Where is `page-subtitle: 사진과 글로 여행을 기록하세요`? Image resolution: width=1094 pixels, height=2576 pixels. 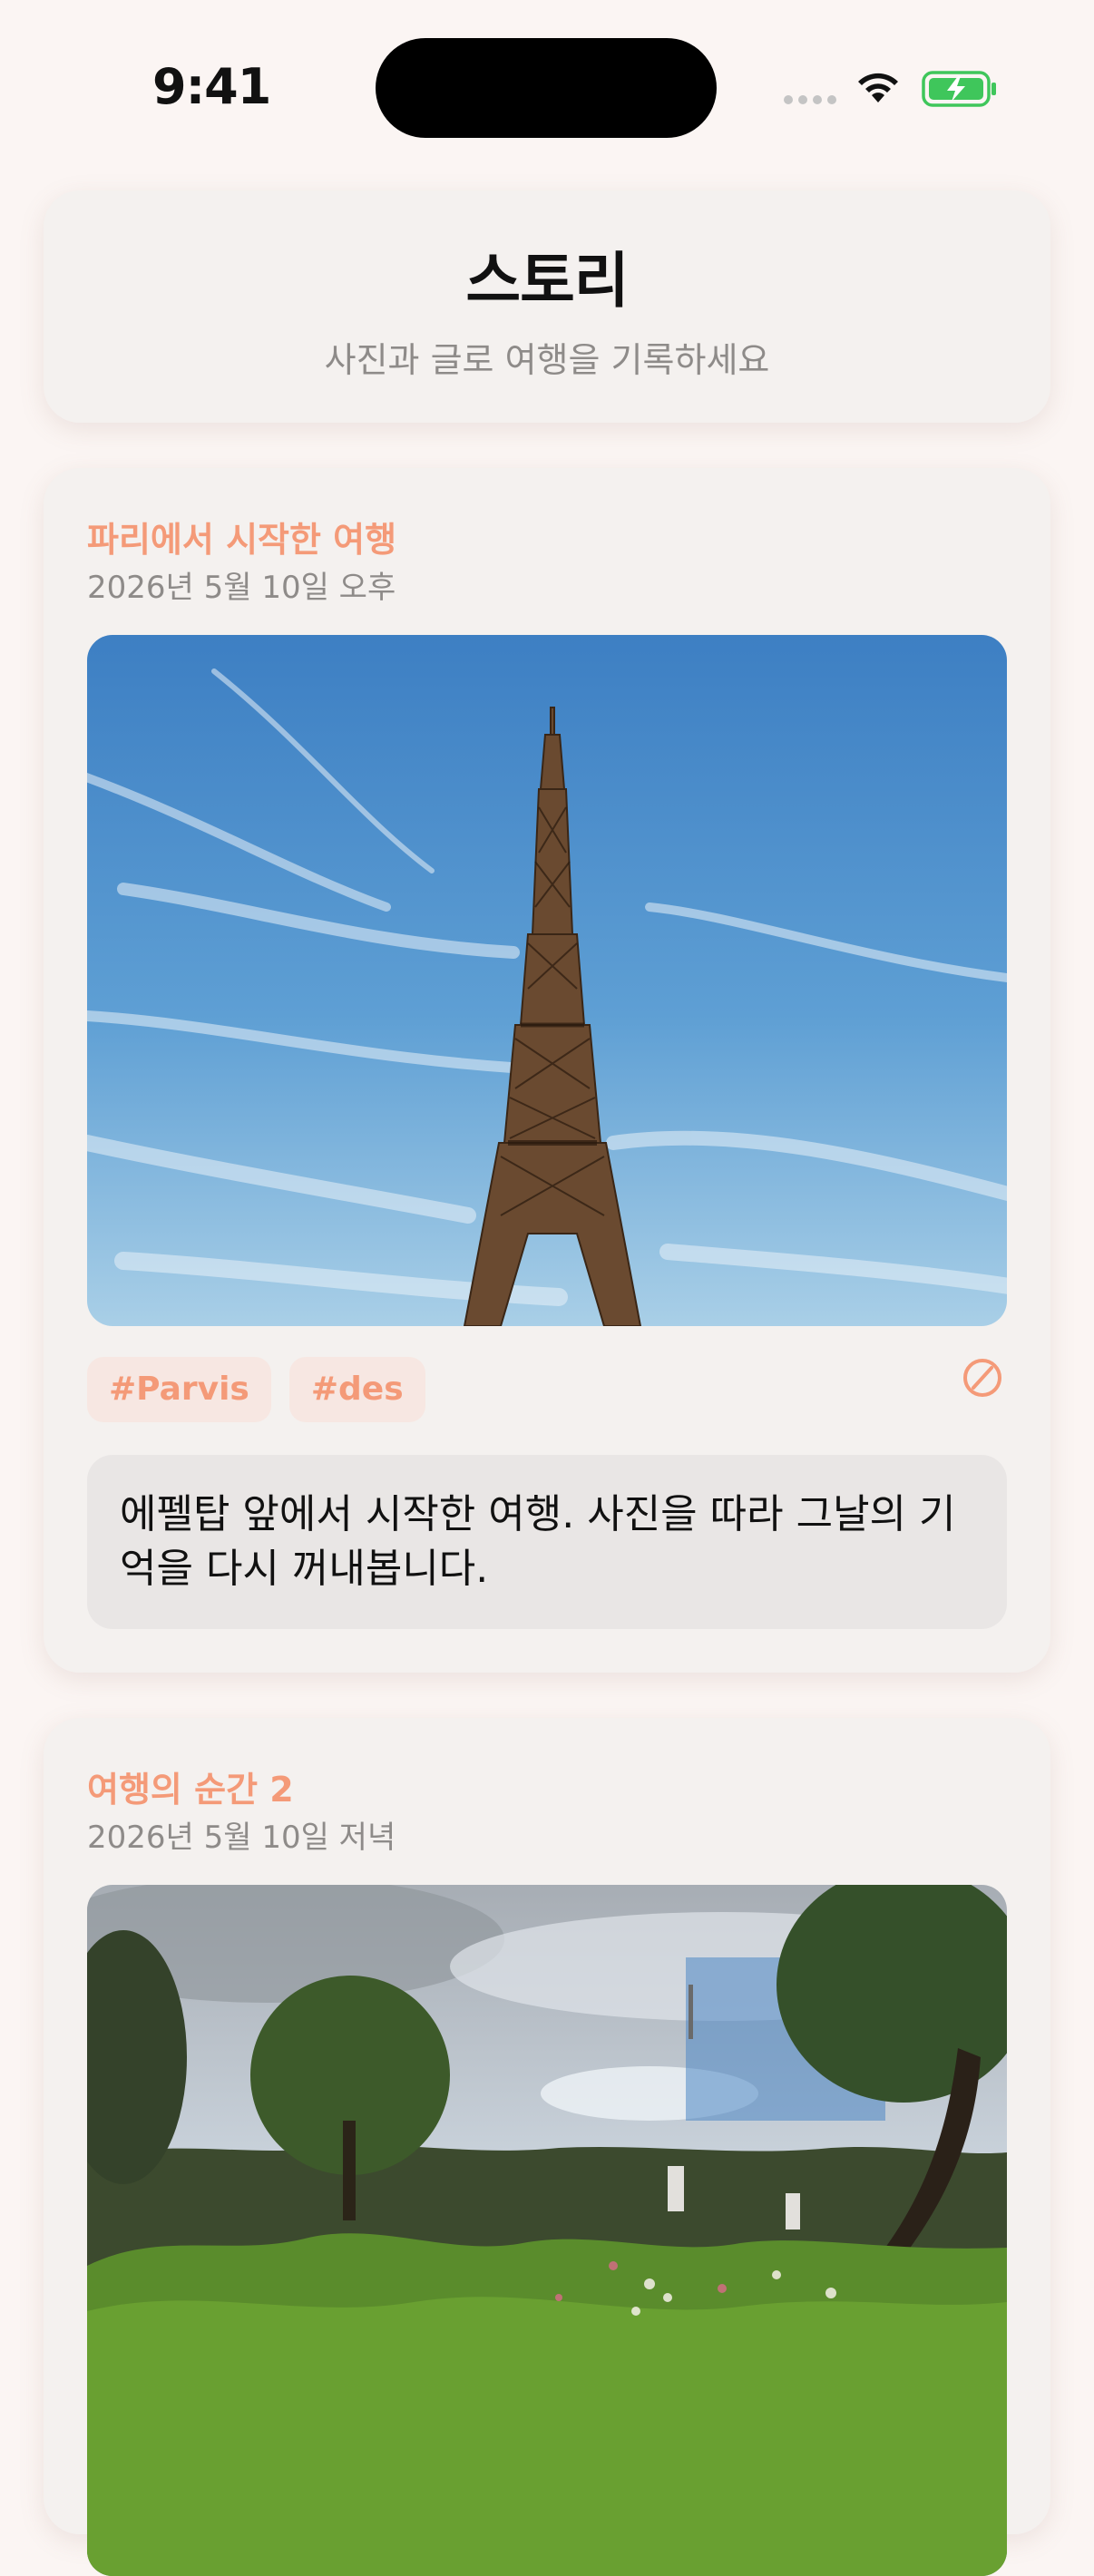 page-subtitle: 사진과 글로 여행을 기록하세요 is located at coordinates (547, 360).